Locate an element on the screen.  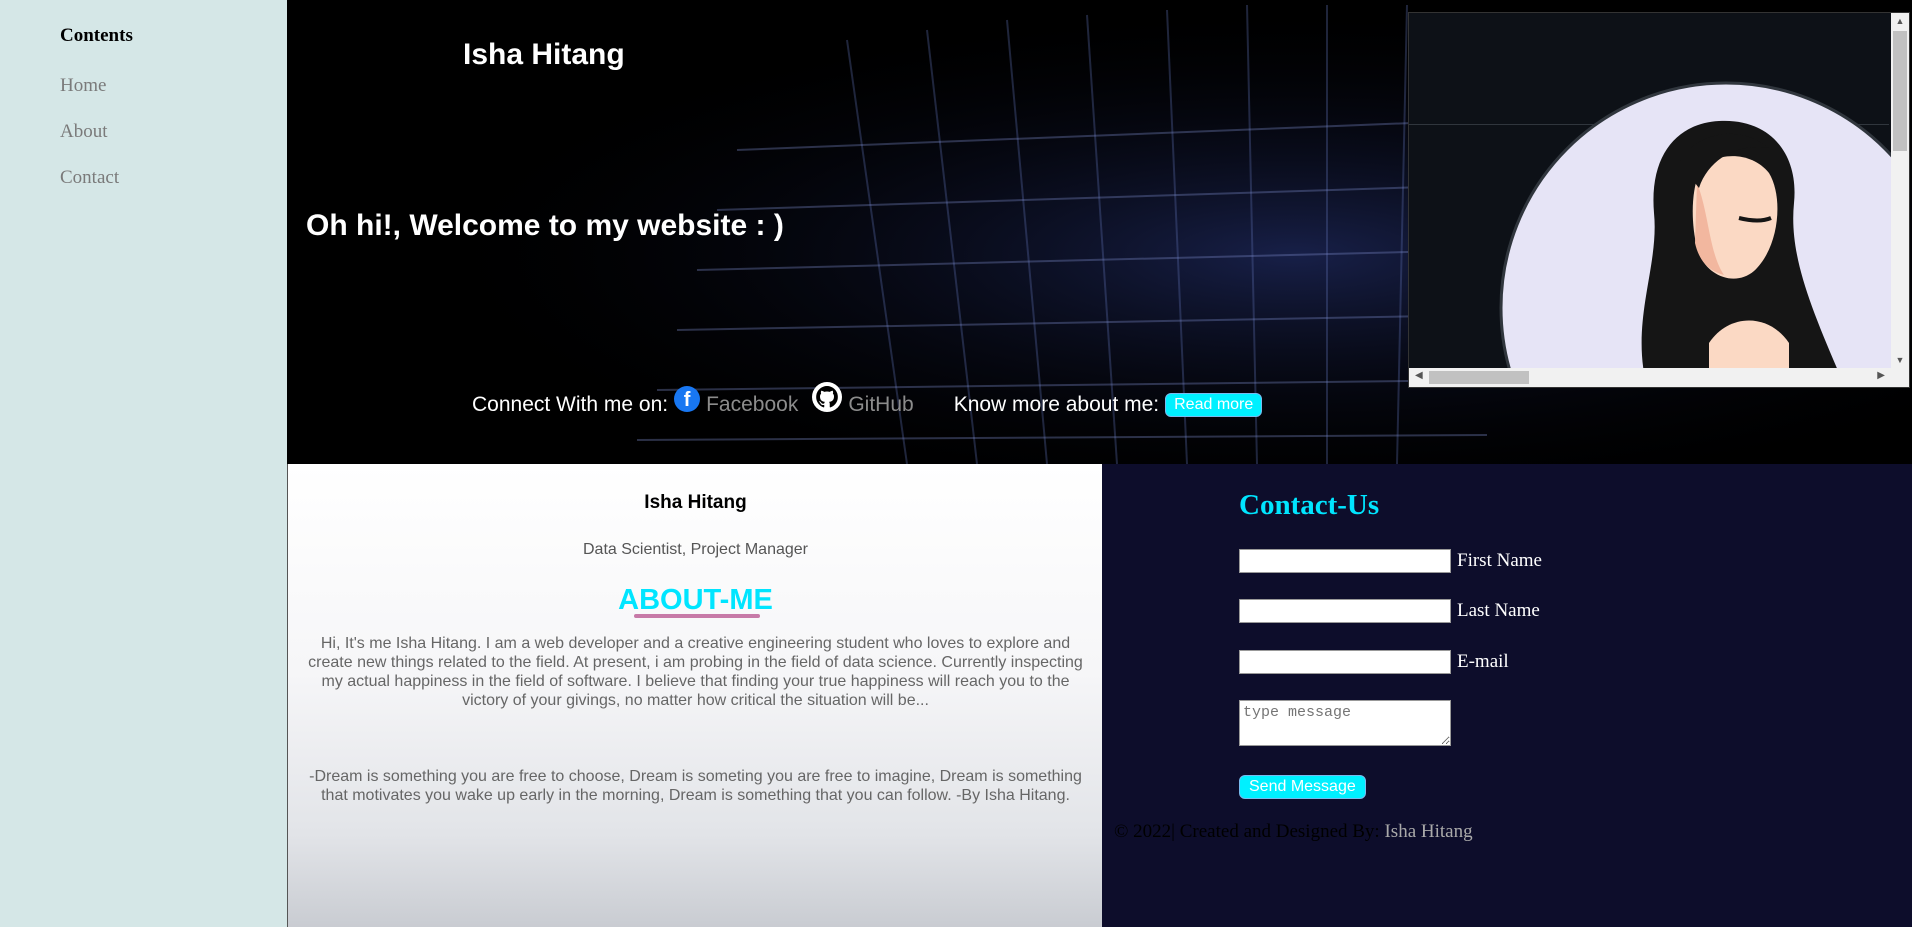
image-horizontal-scrollbar: ◀ ▶ is located at coordinates (1659, 377).